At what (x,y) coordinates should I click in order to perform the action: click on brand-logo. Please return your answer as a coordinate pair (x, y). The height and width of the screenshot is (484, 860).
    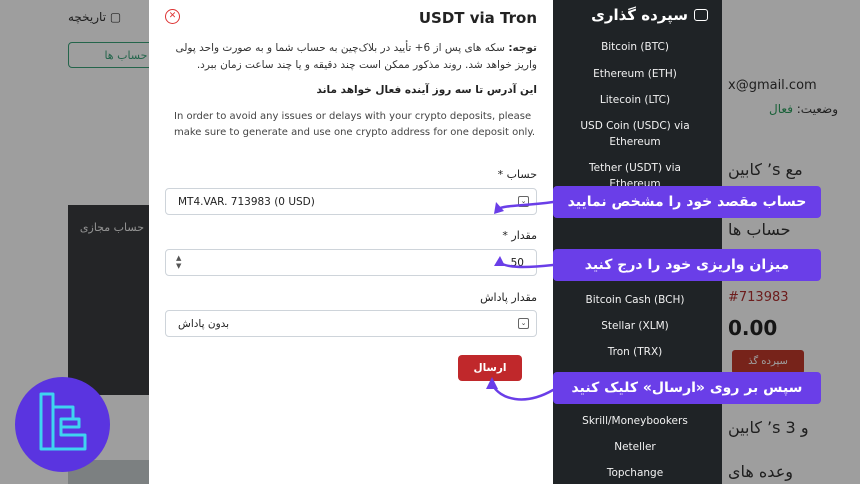
    Looking at the image, I should click on (62, 424).